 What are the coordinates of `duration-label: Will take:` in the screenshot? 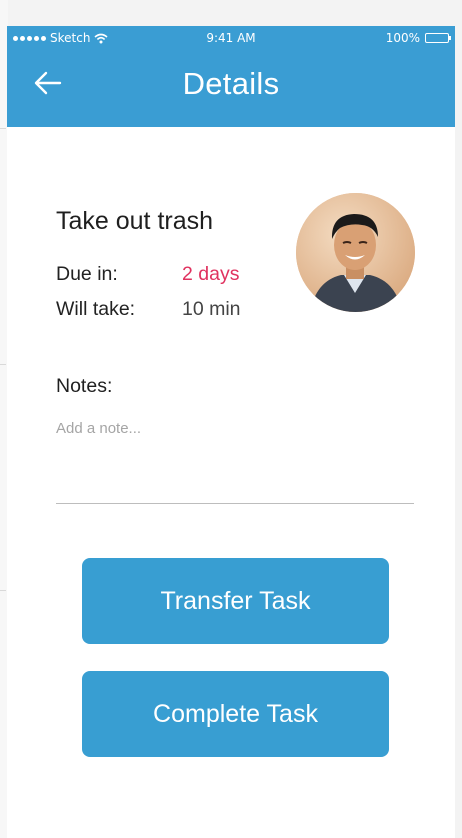 It's located at (96, 309).